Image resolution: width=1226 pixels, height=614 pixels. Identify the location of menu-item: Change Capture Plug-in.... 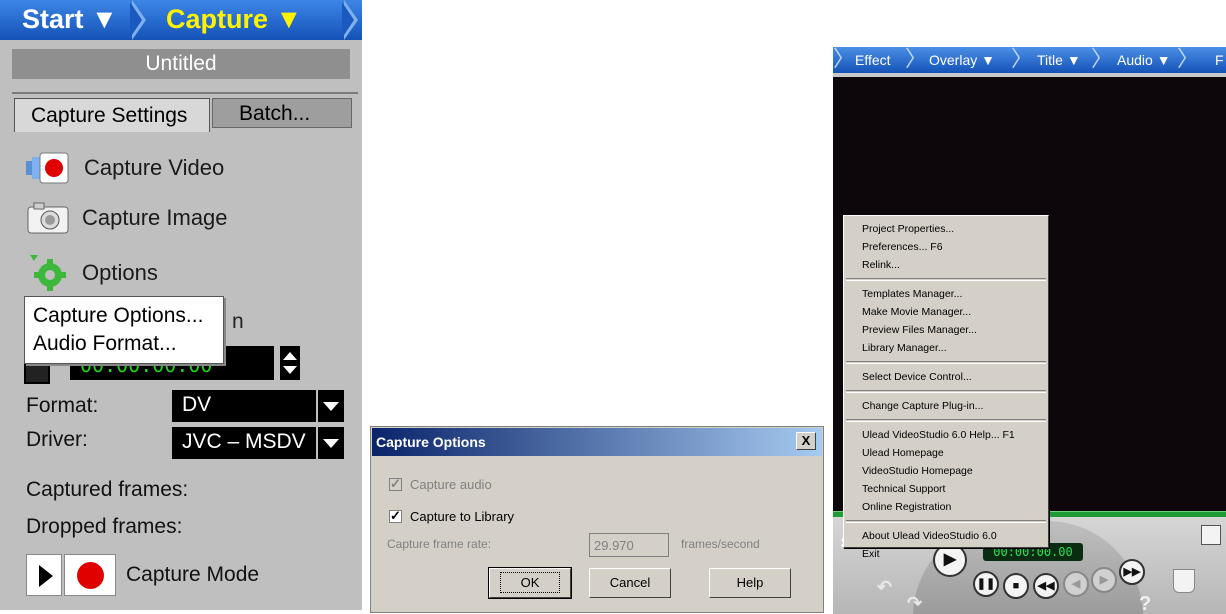
(946, 406).